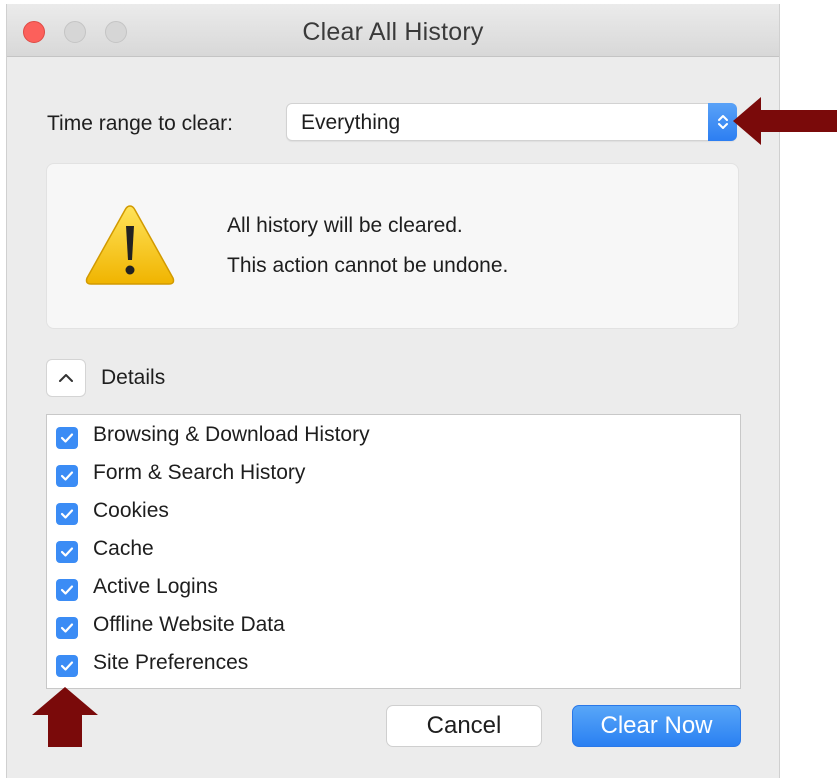 The height and width of the screenshot is (778, 839). What do you see at coordinates (123, 548) in the screenshot?
I see `item-label: Cache` at bounding box center [123, 548].